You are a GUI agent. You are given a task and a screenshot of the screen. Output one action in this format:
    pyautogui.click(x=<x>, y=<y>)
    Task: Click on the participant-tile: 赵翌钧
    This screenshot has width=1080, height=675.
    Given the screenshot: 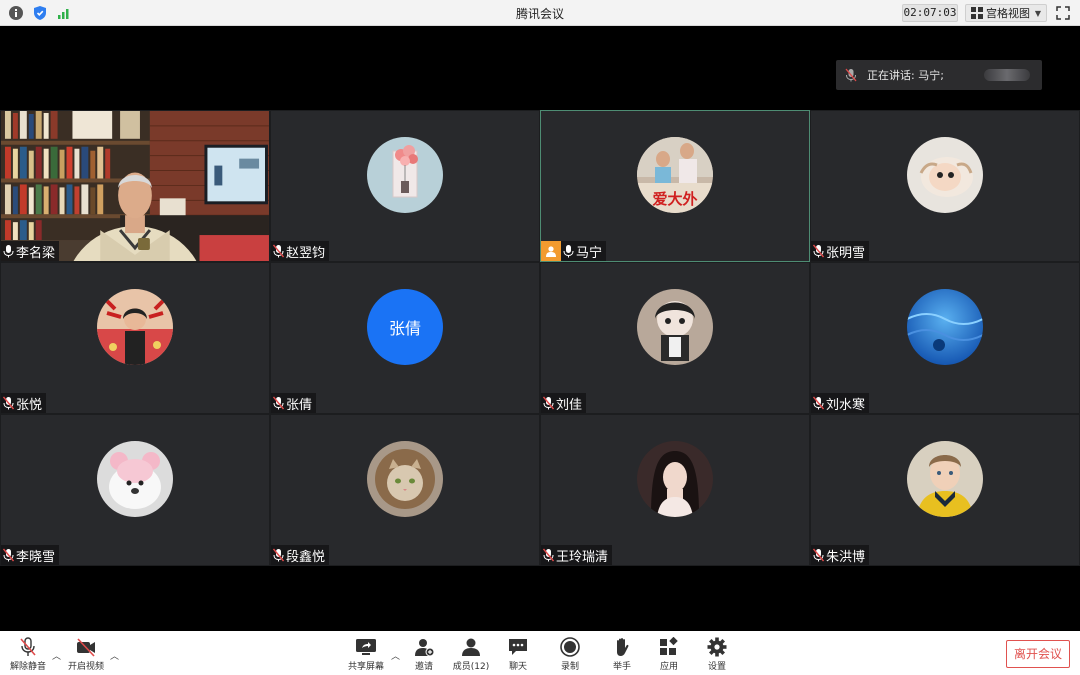 What is the action you would take?
    pyautogui.click(x=405, y=186)
    